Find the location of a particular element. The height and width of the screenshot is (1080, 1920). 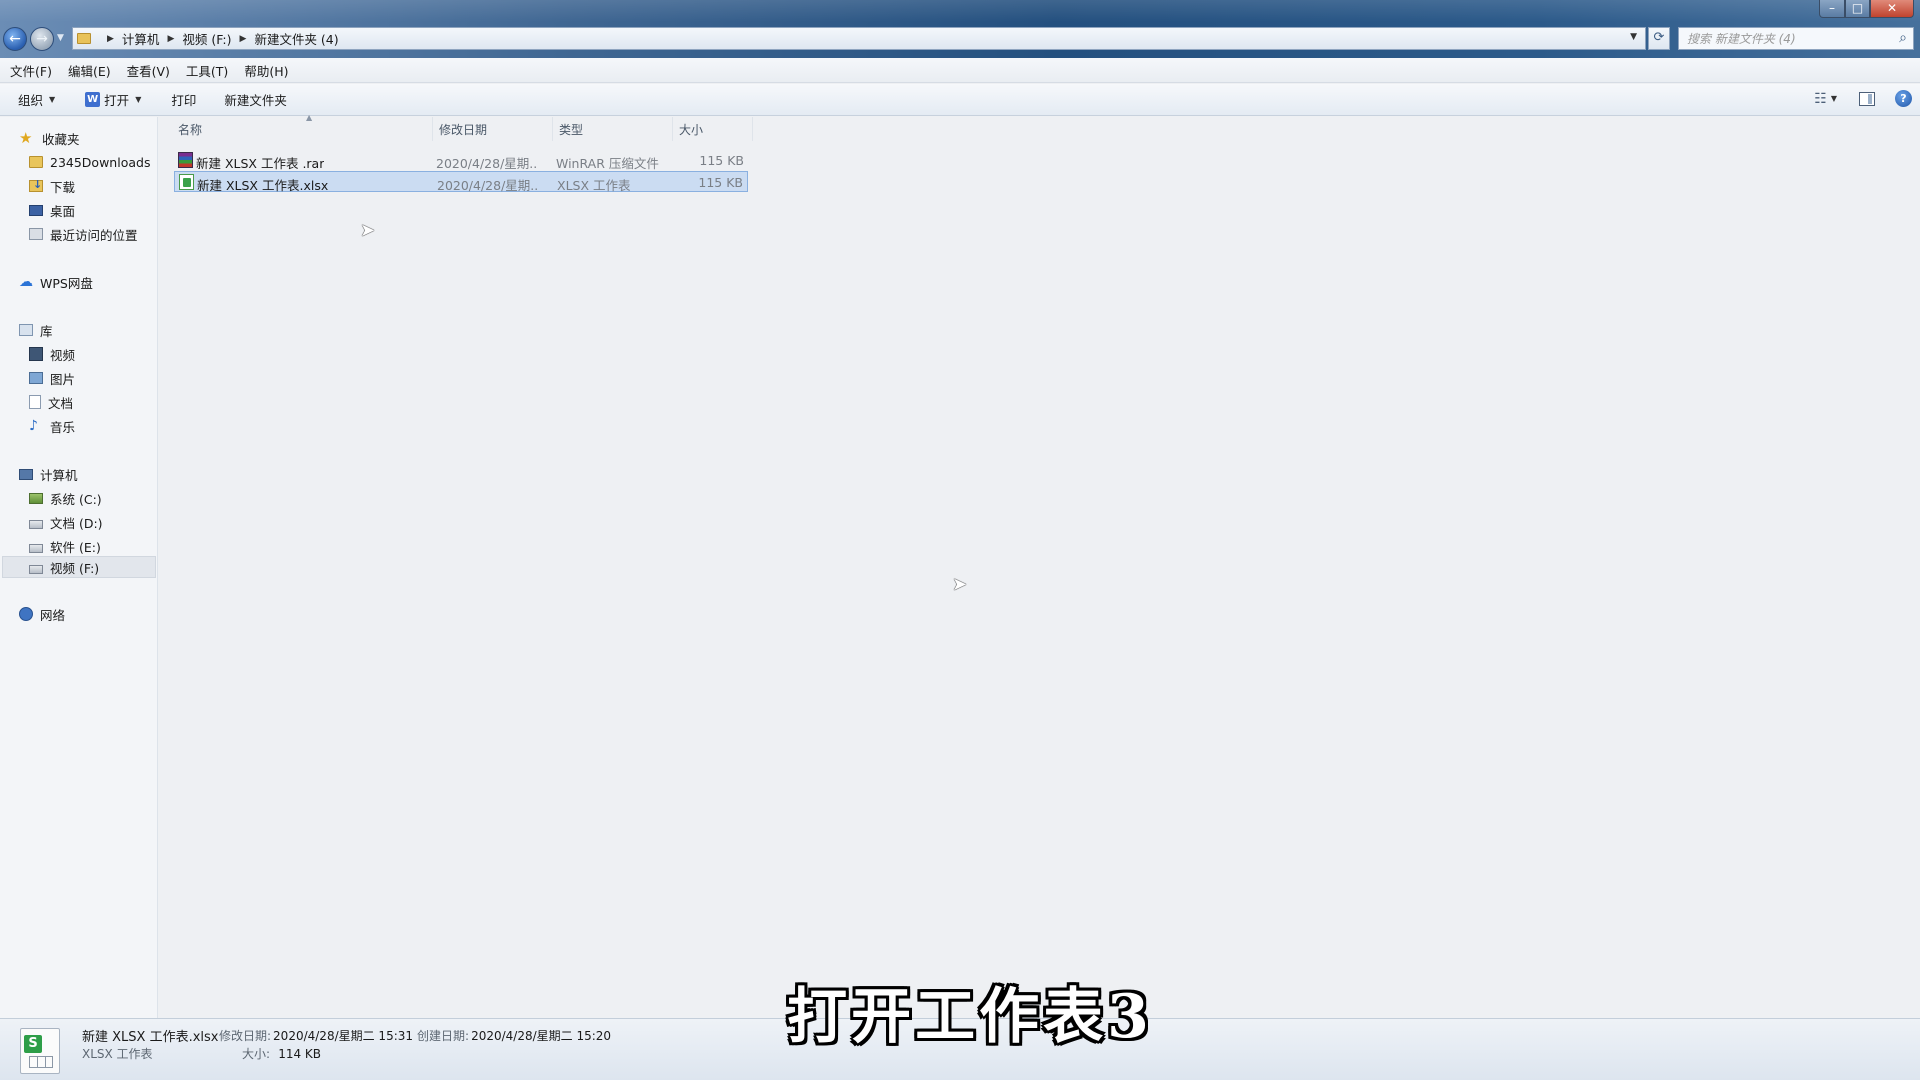

downloads-folder-icon is located at coordinates (36, 185).